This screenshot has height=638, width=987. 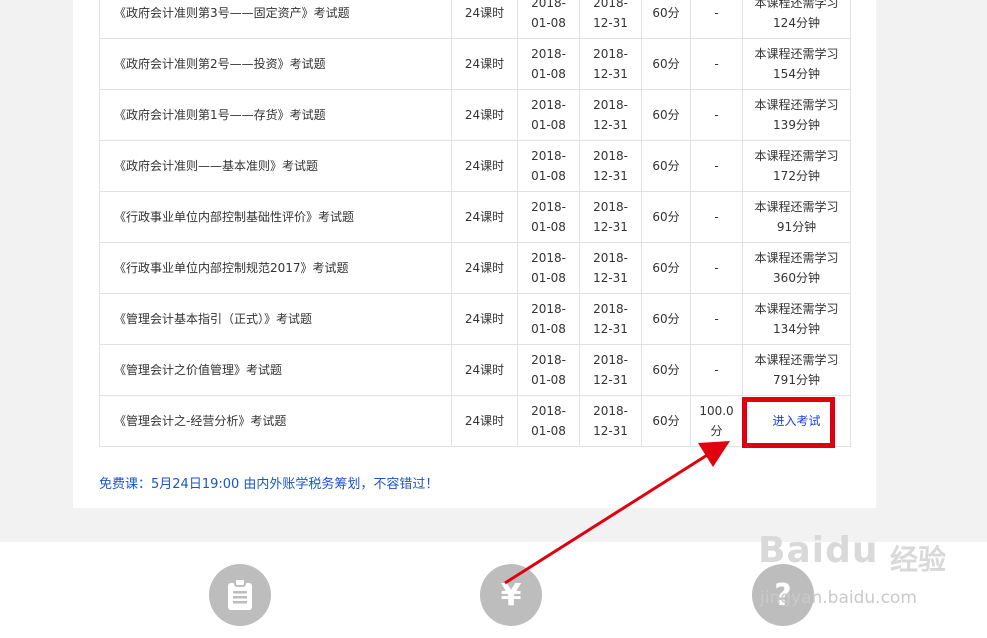 I want to click on exam-name: 《管理会计基本指引（正式）》考试题, so click(x=275, y=319).